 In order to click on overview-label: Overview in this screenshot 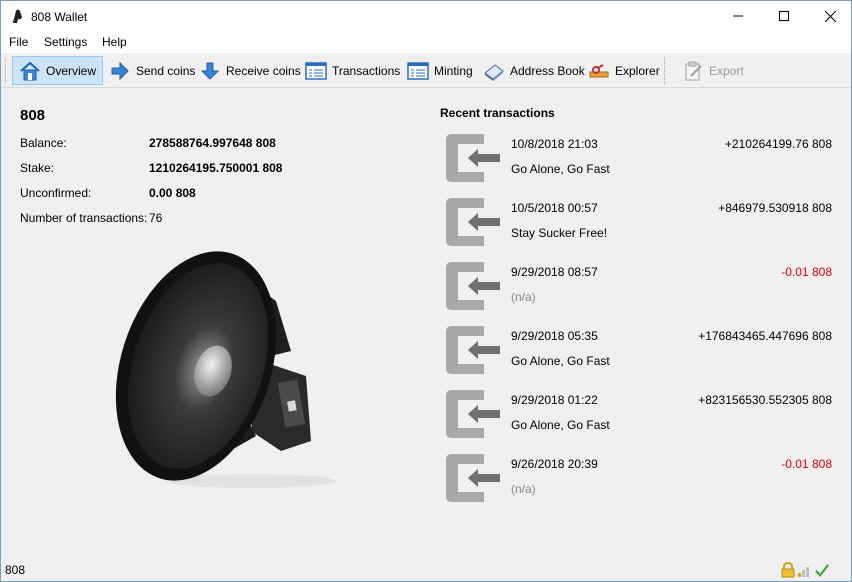, I will do `click(71, 70)`.